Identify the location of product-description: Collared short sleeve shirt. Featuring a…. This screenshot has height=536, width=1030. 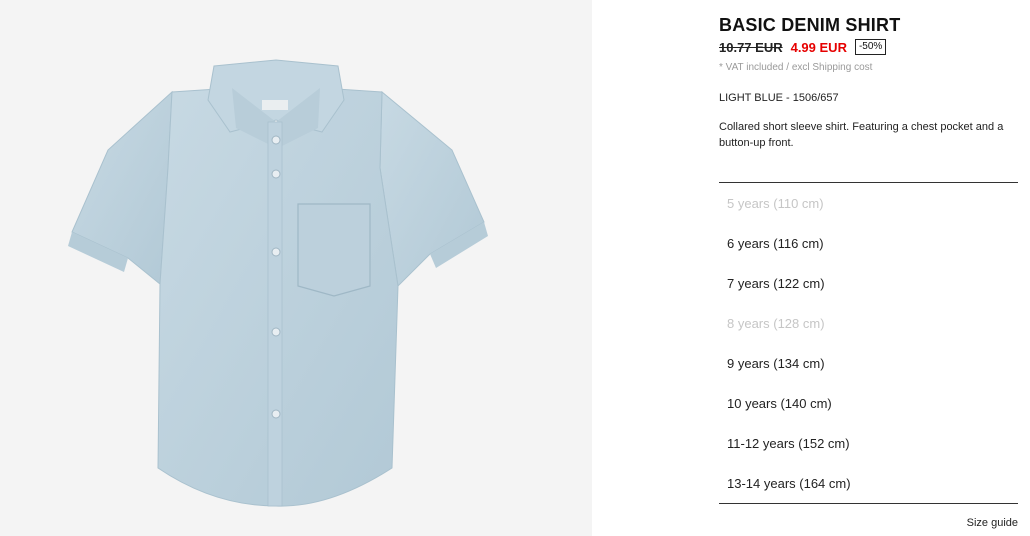
(861, 135).